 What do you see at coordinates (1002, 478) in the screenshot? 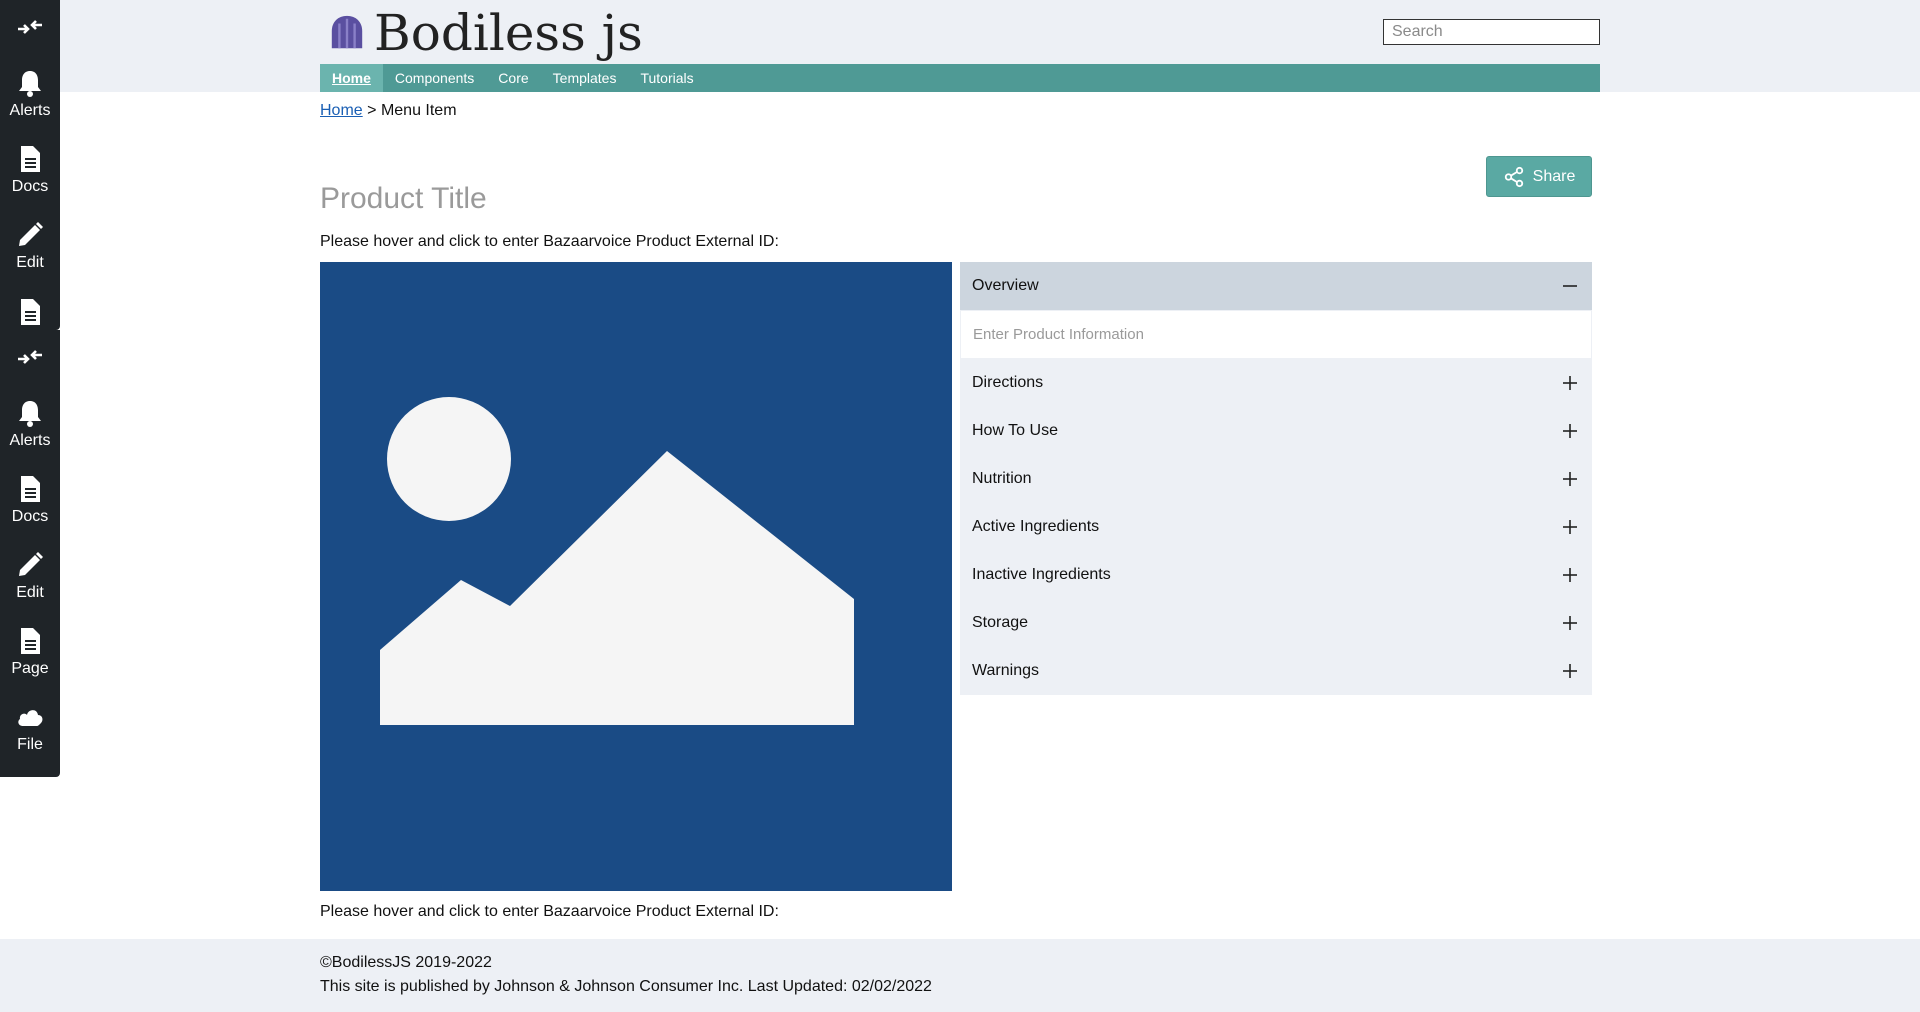
I see `accordion-title: Nutrition` at bounding box center [1002, 478].